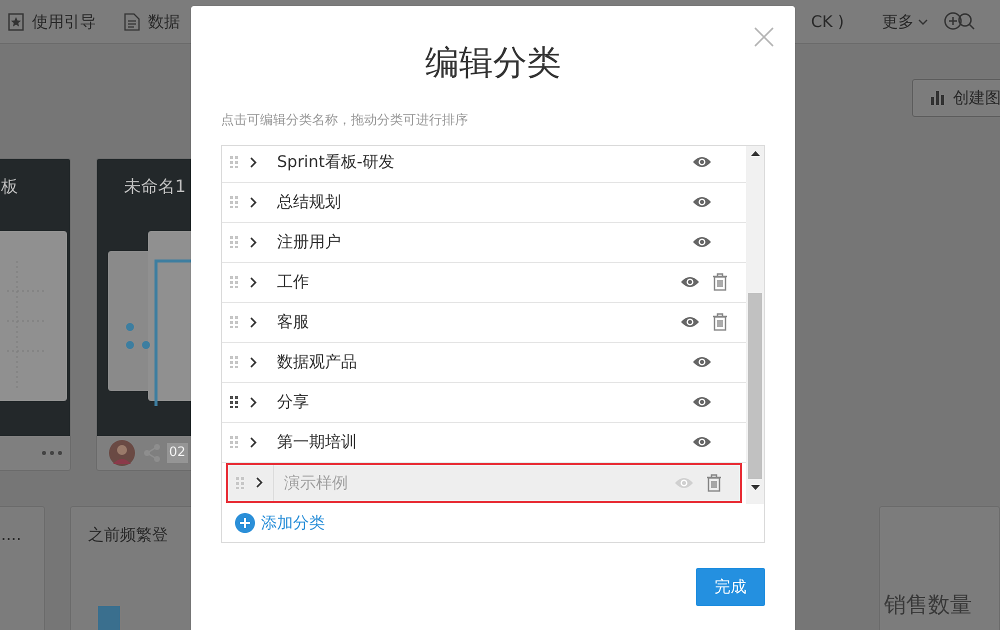 This screenshot has width=1000, height=630. What do you see at coordinates (484, 242) in the screenshot?
I see `category-row: 注册用户` at bounding box center [484, 242].